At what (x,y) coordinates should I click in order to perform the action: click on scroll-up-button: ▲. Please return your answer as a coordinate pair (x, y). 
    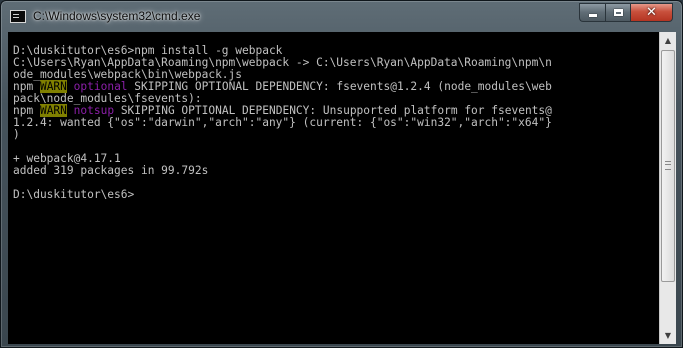
    Looking at the image, I should click on (668, 40).